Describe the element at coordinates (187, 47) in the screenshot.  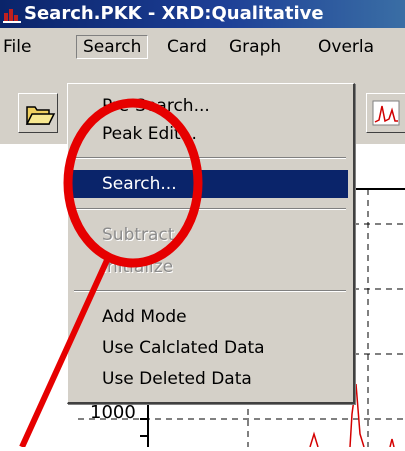
I see `menu-card: Card` at that location.